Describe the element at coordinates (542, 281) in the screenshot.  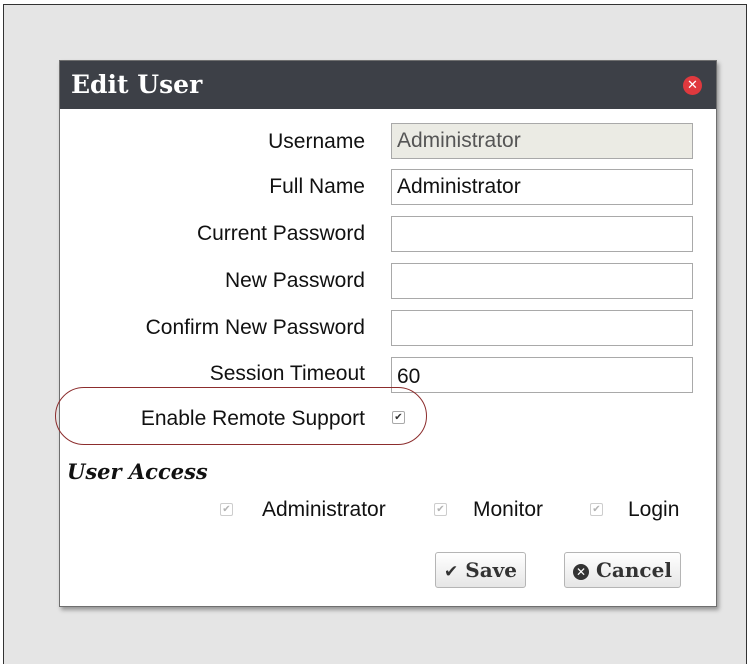
I see `new-password-field` at that location.